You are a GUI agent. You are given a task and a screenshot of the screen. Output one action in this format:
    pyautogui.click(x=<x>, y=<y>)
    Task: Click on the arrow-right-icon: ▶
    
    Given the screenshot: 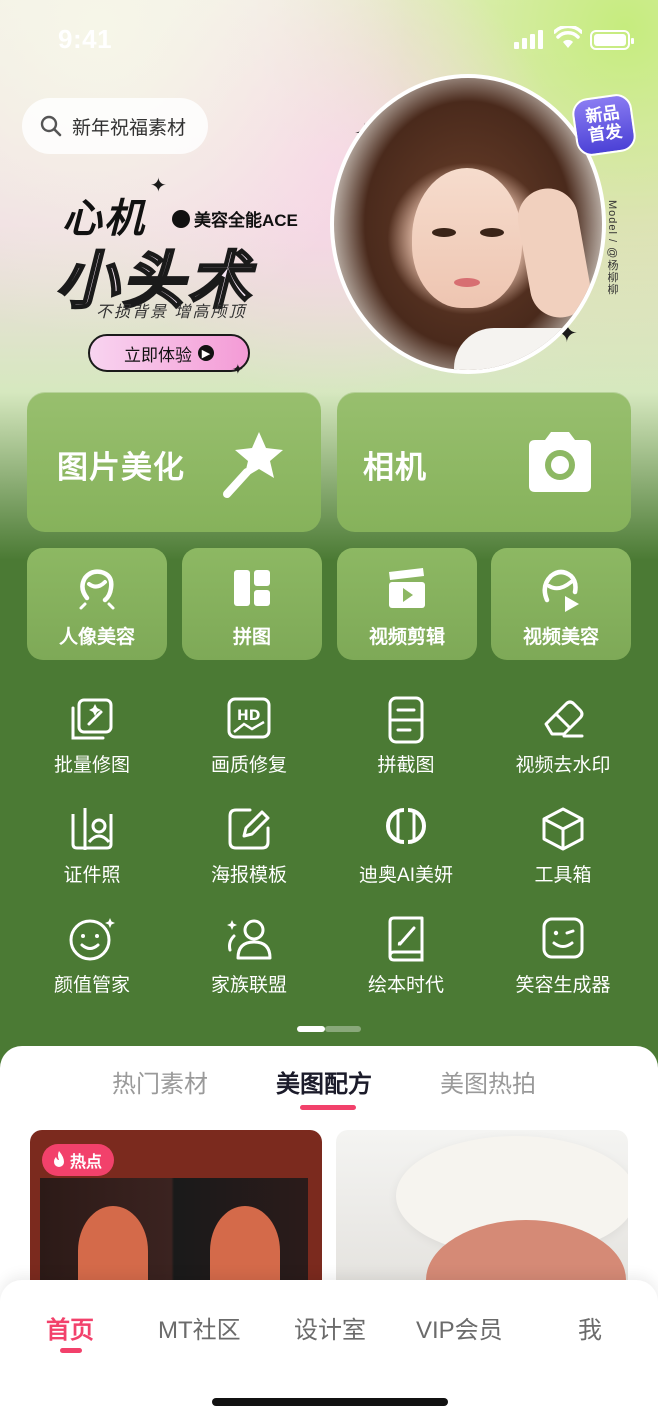 What is the action you would take?
    pyautogui.click(x=206, y=353)
    